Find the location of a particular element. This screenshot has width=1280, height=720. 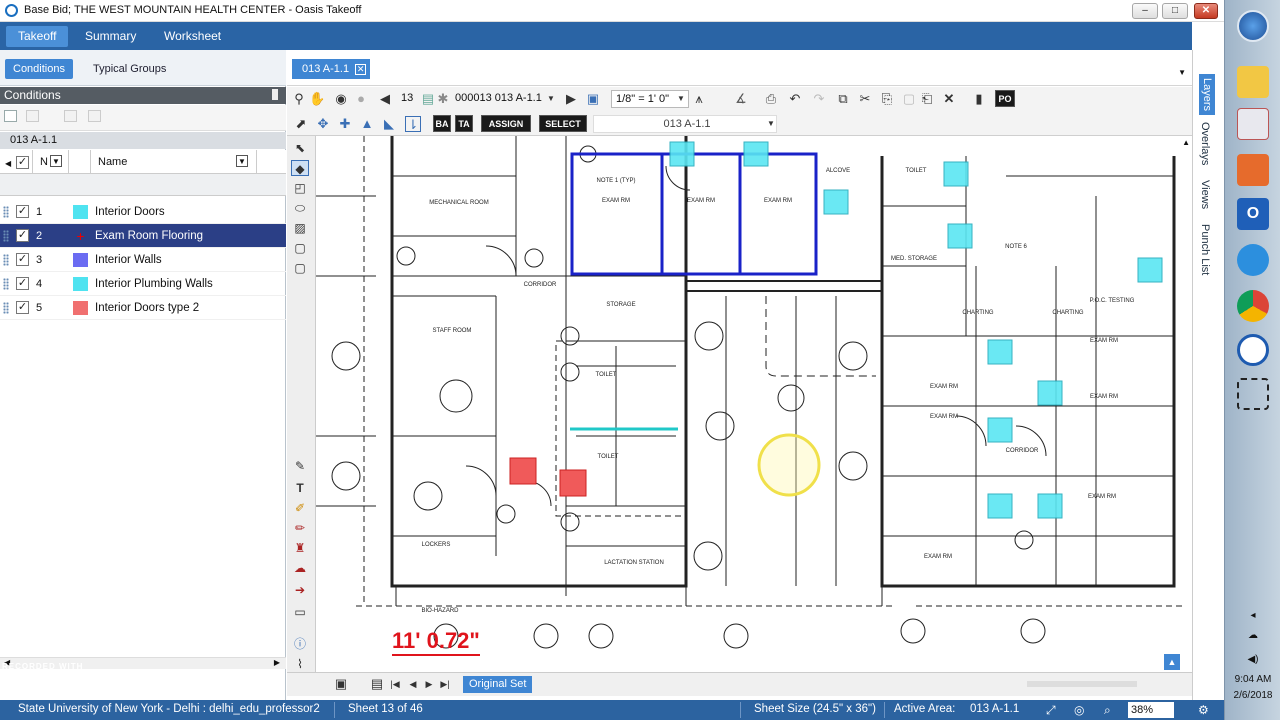

check-all-checkbox: ✓ is located at coordinates (22, 162).